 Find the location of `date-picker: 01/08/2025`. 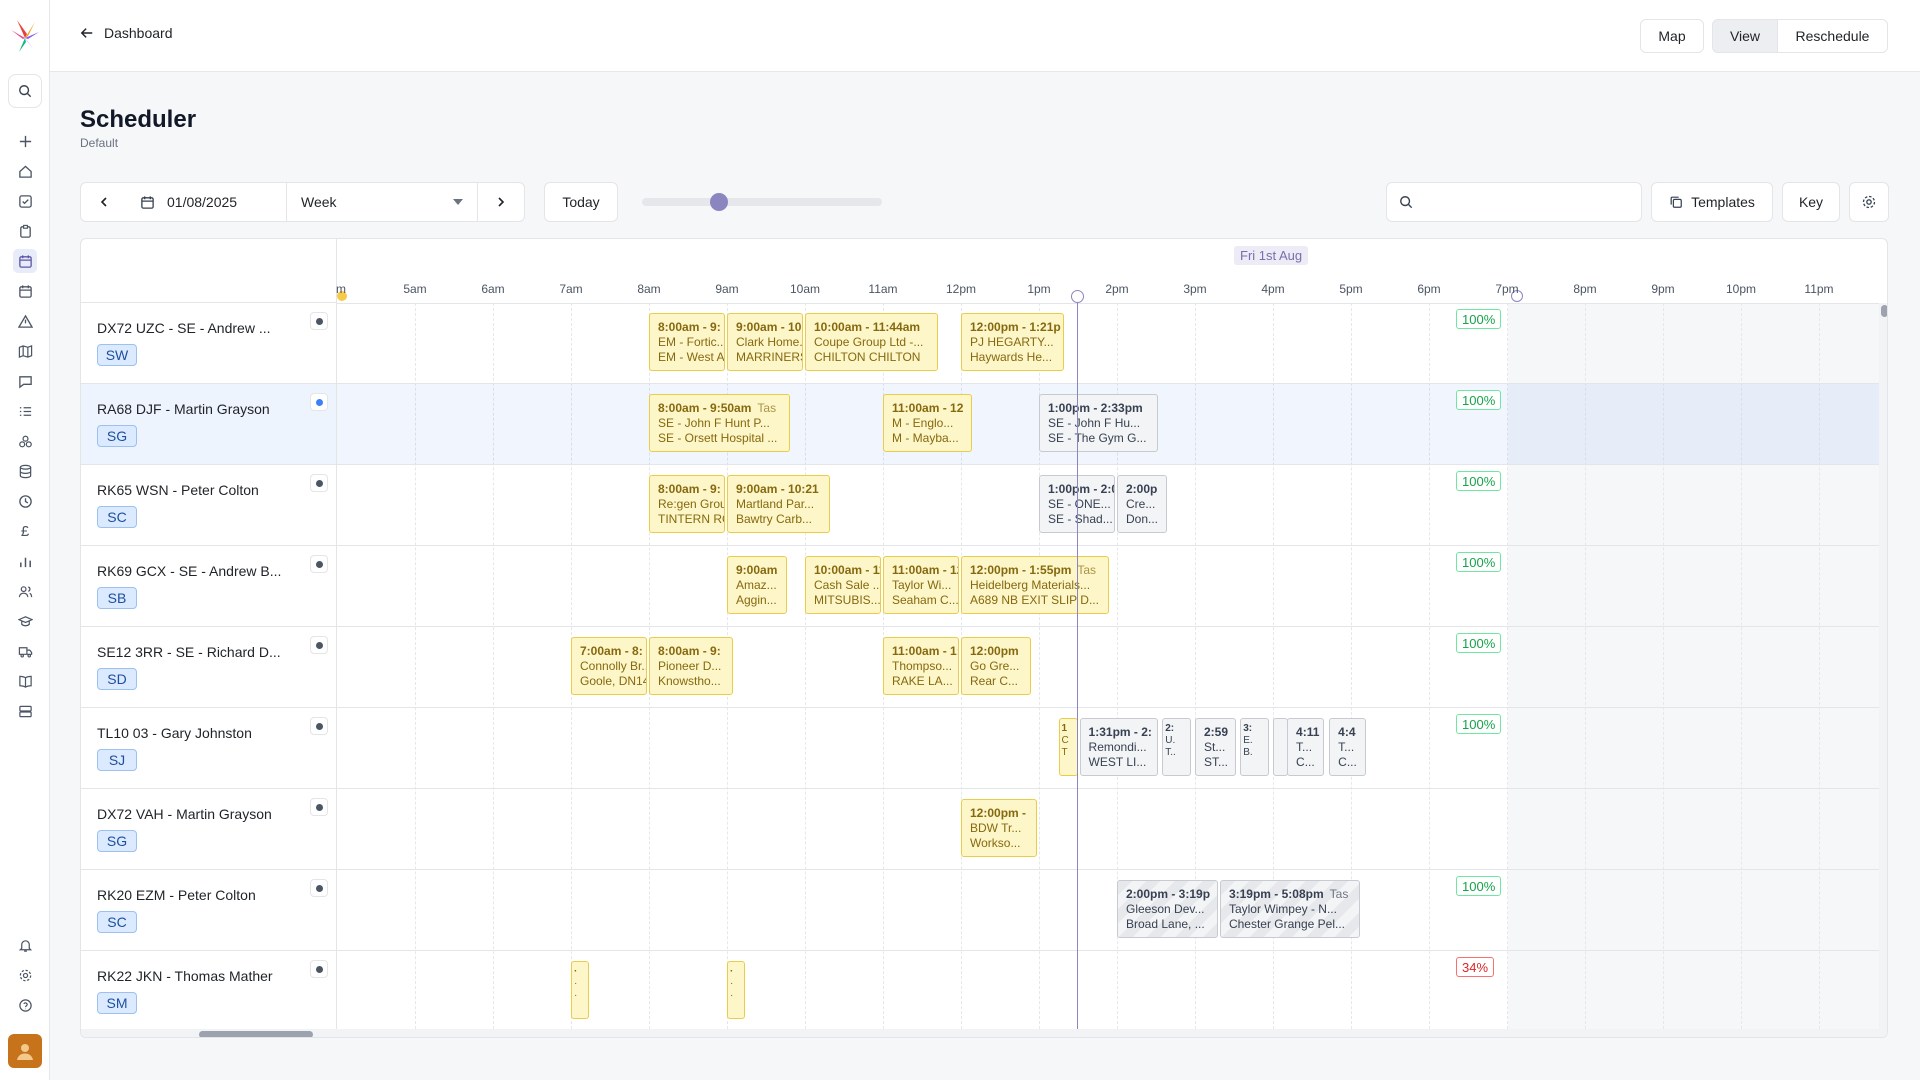

date-picker: 01/08/2025 is located at coordinates (206, 202).